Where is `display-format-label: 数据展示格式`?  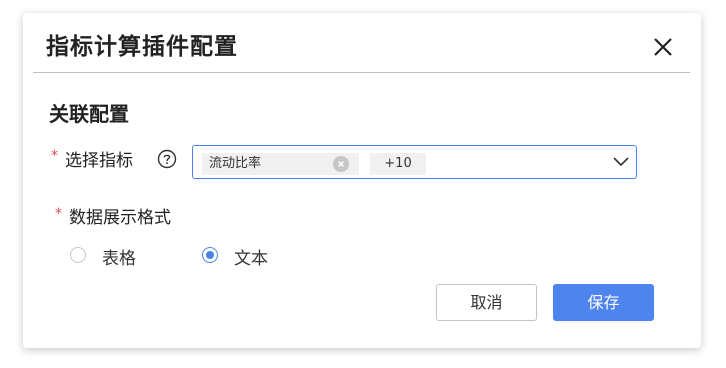
display-format-label: 数据展示格式 is located at coordinates (120, 218).